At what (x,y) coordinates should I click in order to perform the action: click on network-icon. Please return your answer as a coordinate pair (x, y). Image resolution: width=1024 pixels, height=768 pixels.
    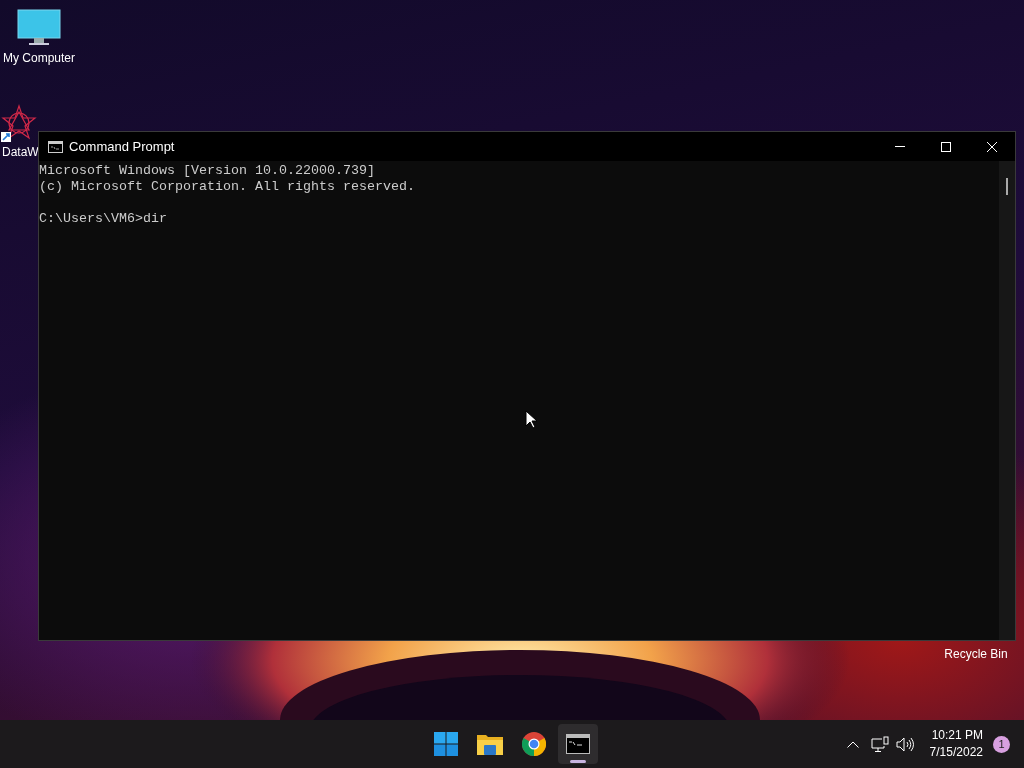
    Looking at the image, I should click on (879, 744).